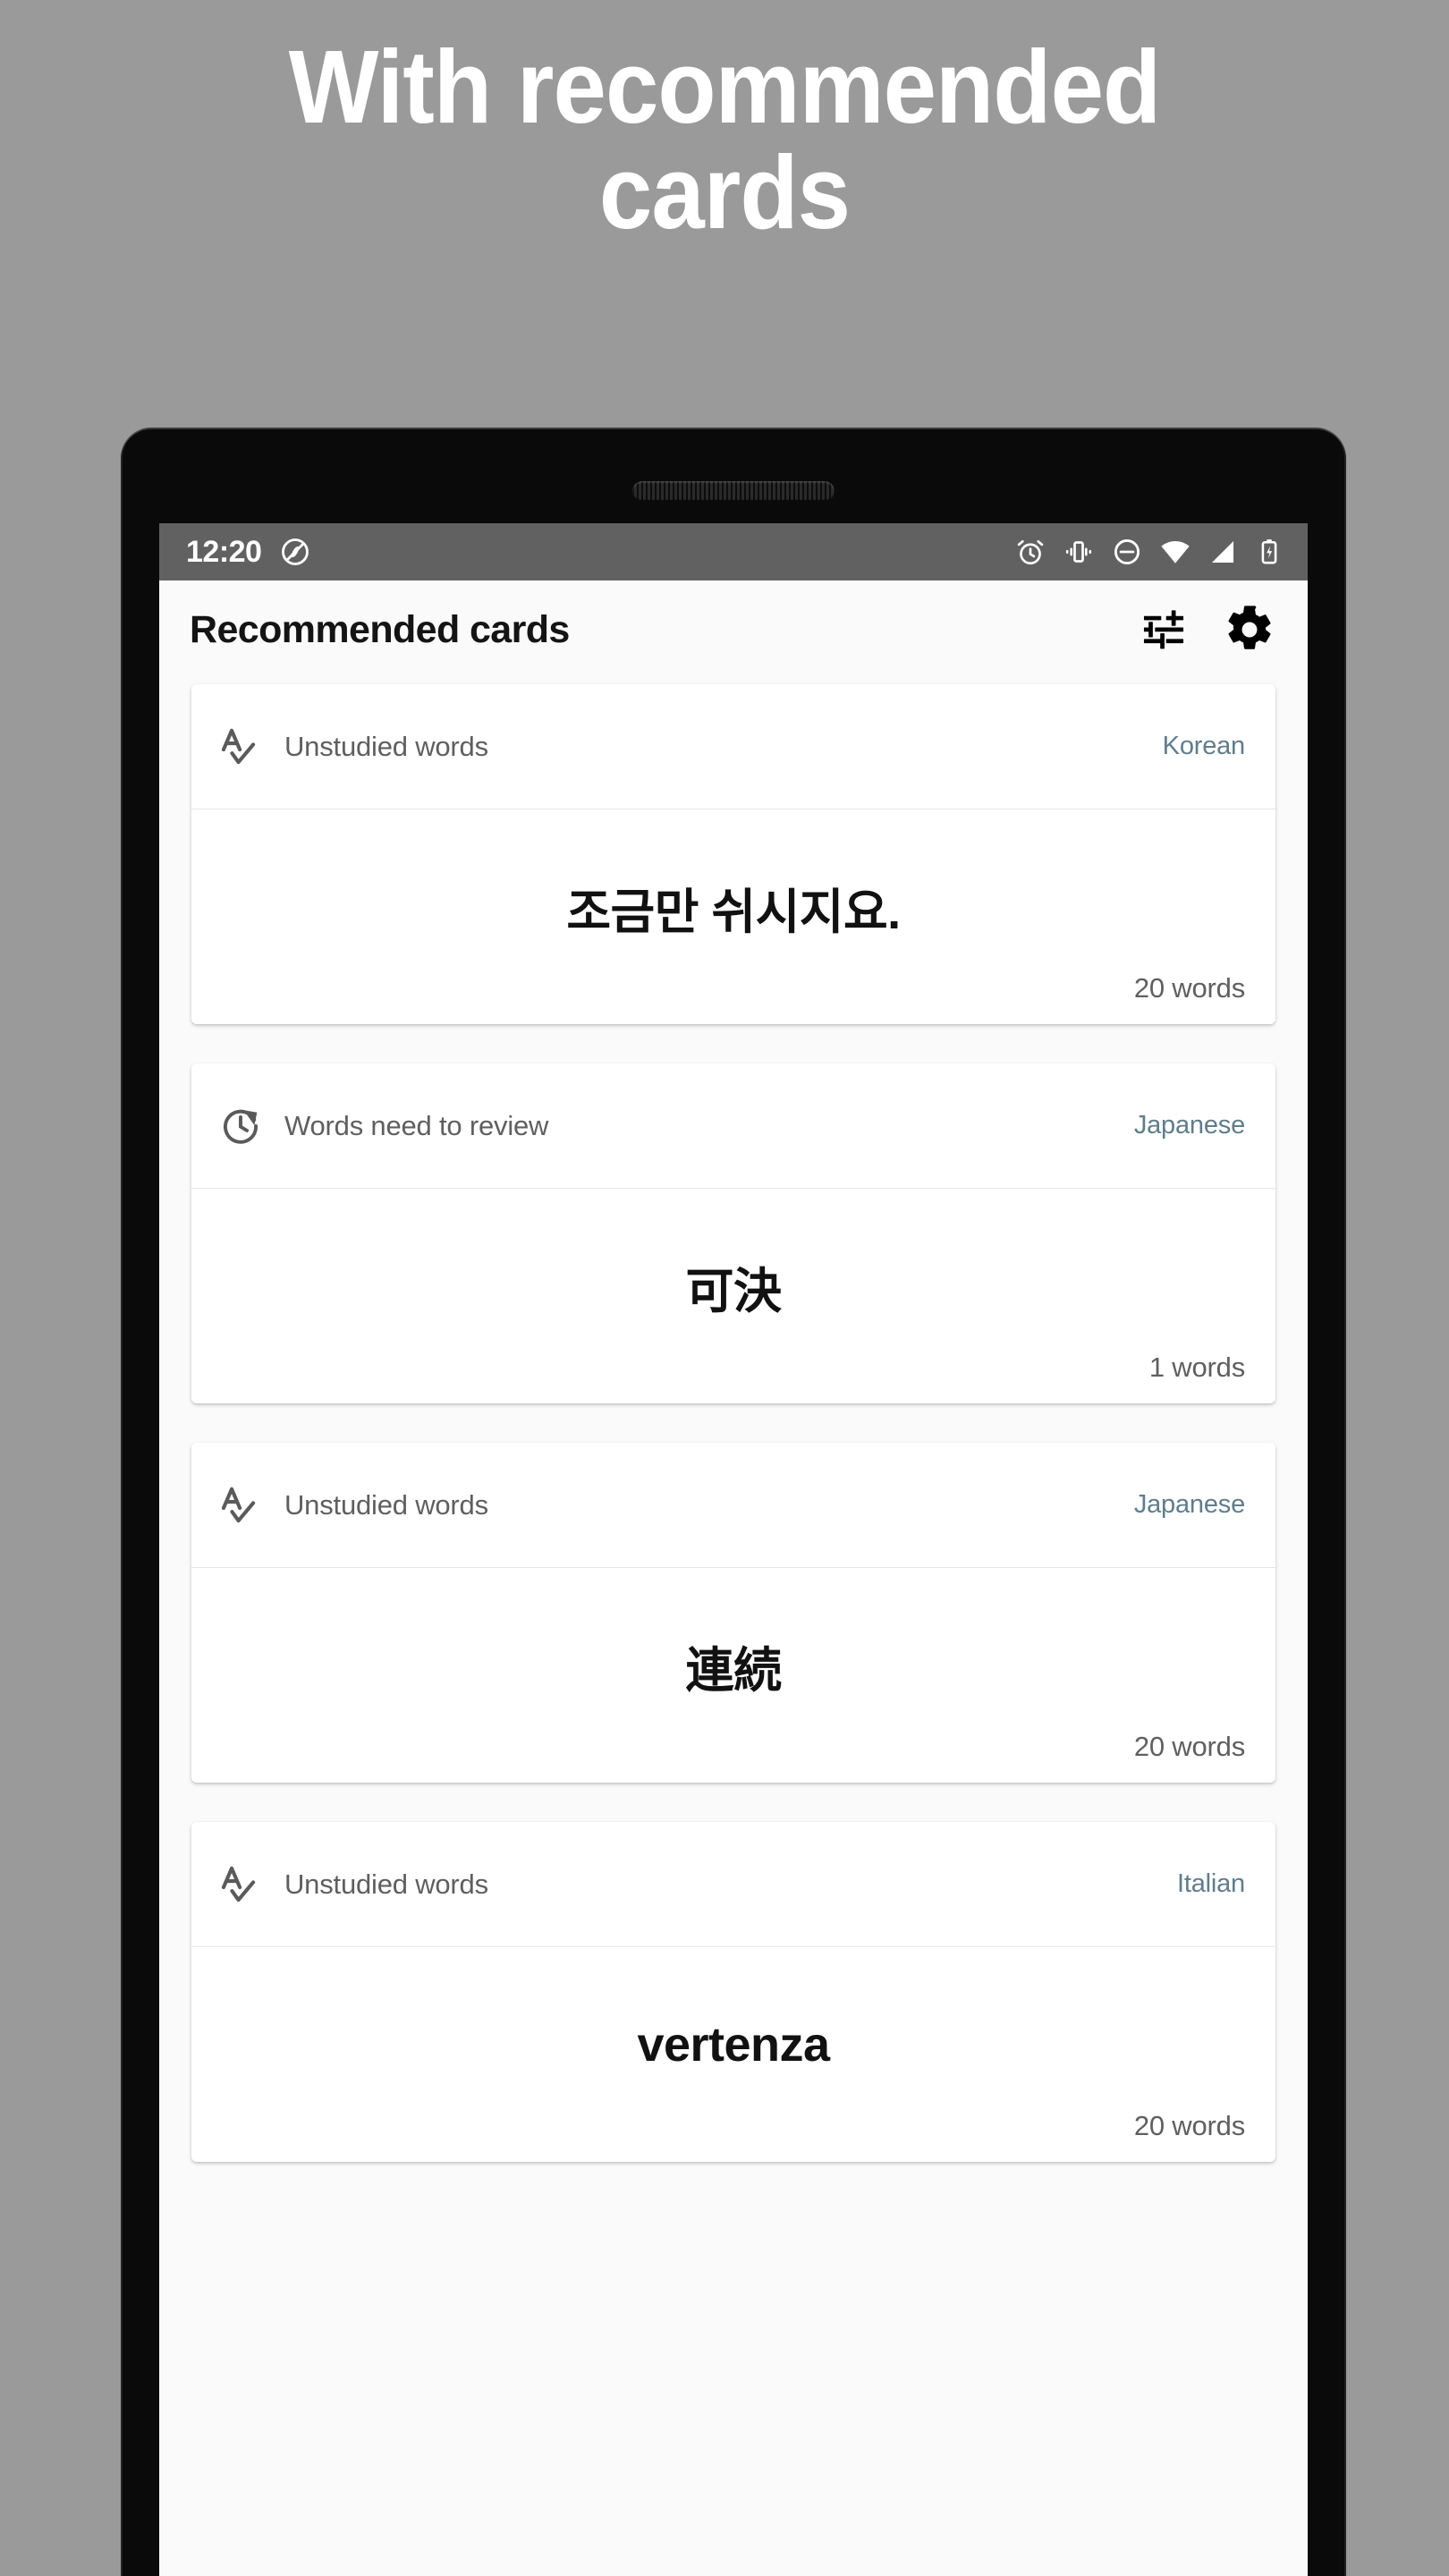  I want to click on card-body: 可決 1 words, so click(733, 1296).